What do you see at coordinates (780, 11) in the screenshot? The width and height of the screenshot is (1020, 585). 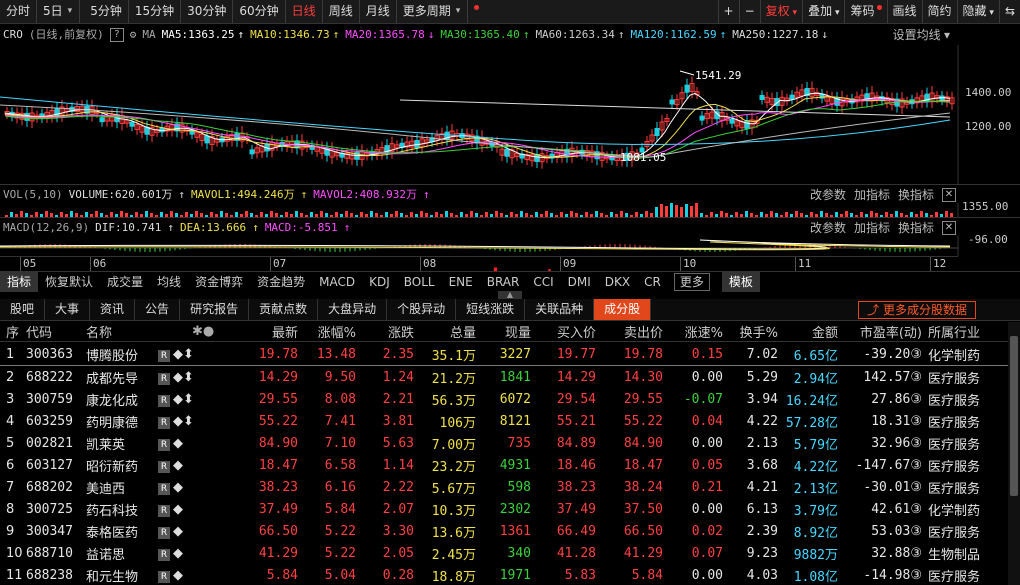 I see `tool-button-2: 复权 ▾` at bounding box center [780, 11].